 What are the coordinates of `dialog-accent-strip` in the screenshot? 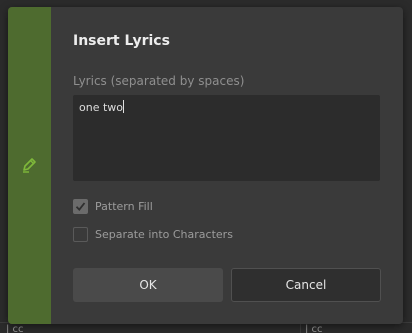 It's located at (29, 165).